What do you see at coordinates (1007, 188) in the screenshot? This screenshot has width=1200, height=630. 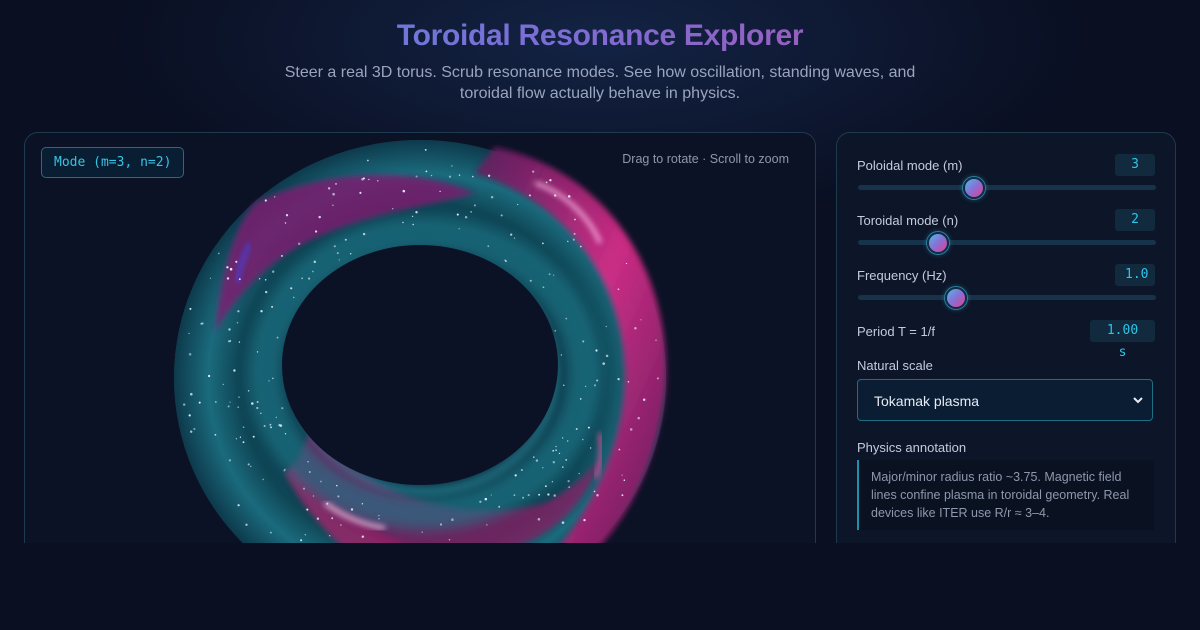 I see `poloidal-slider` at bounding box center [1007, 188].